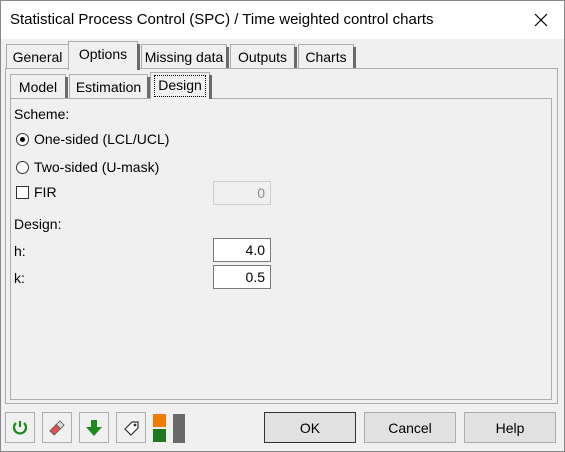 The image size is (565, 452). I want to click on close-button, so click(541, 20).